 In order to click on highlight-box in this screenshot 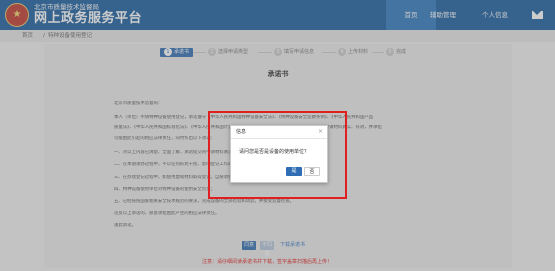, I will do `click(277, 155)`.